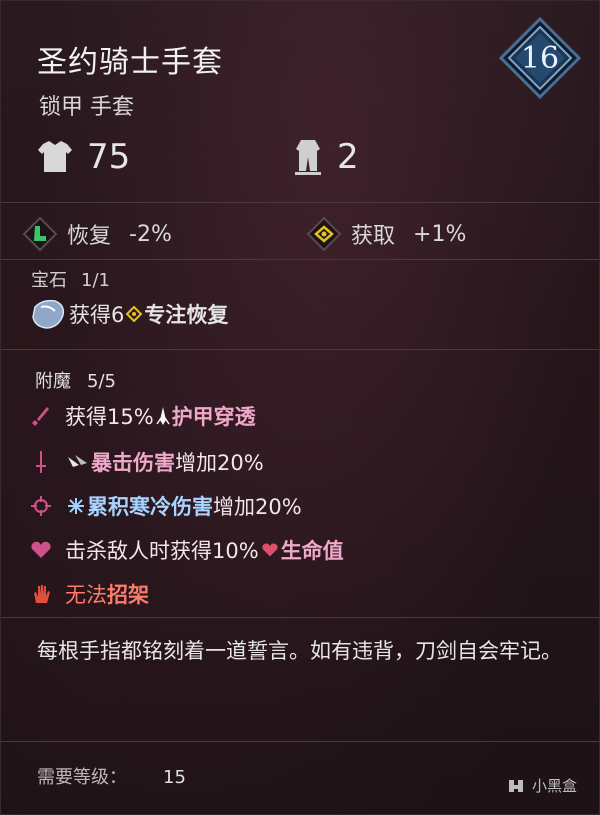  I want to click on boot-icon, so click(40, 234).